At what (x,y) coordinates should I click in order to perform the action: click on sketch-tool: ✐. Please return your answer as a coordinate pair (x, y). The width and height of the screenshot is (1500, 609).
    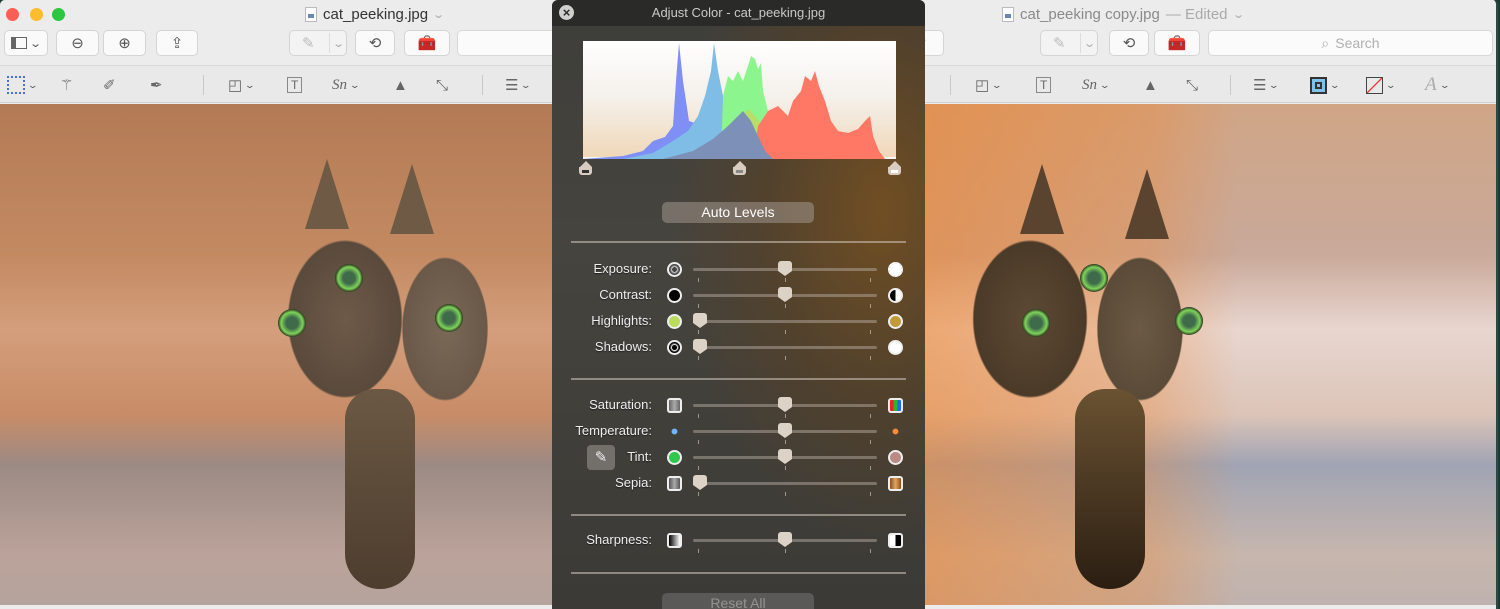
    Looking at the image, I should click on (109, 85).